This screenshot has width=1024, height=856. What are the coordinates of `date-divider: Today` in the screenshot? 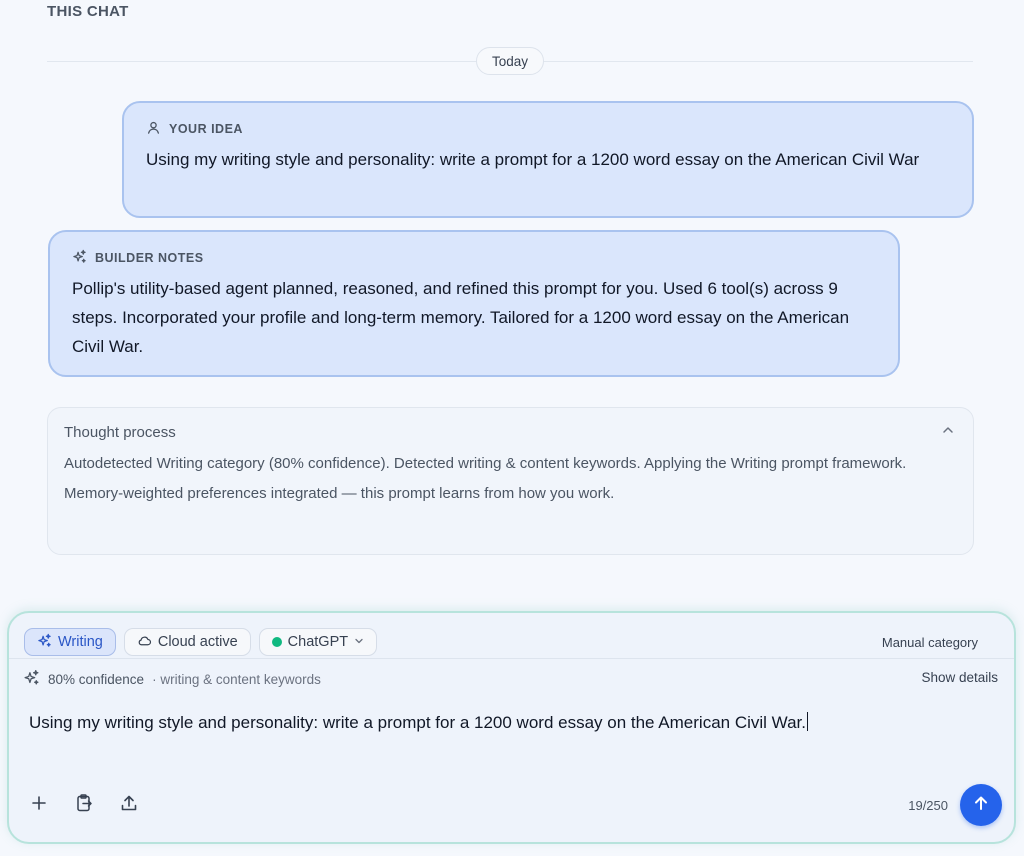 It's located at (510, 61).